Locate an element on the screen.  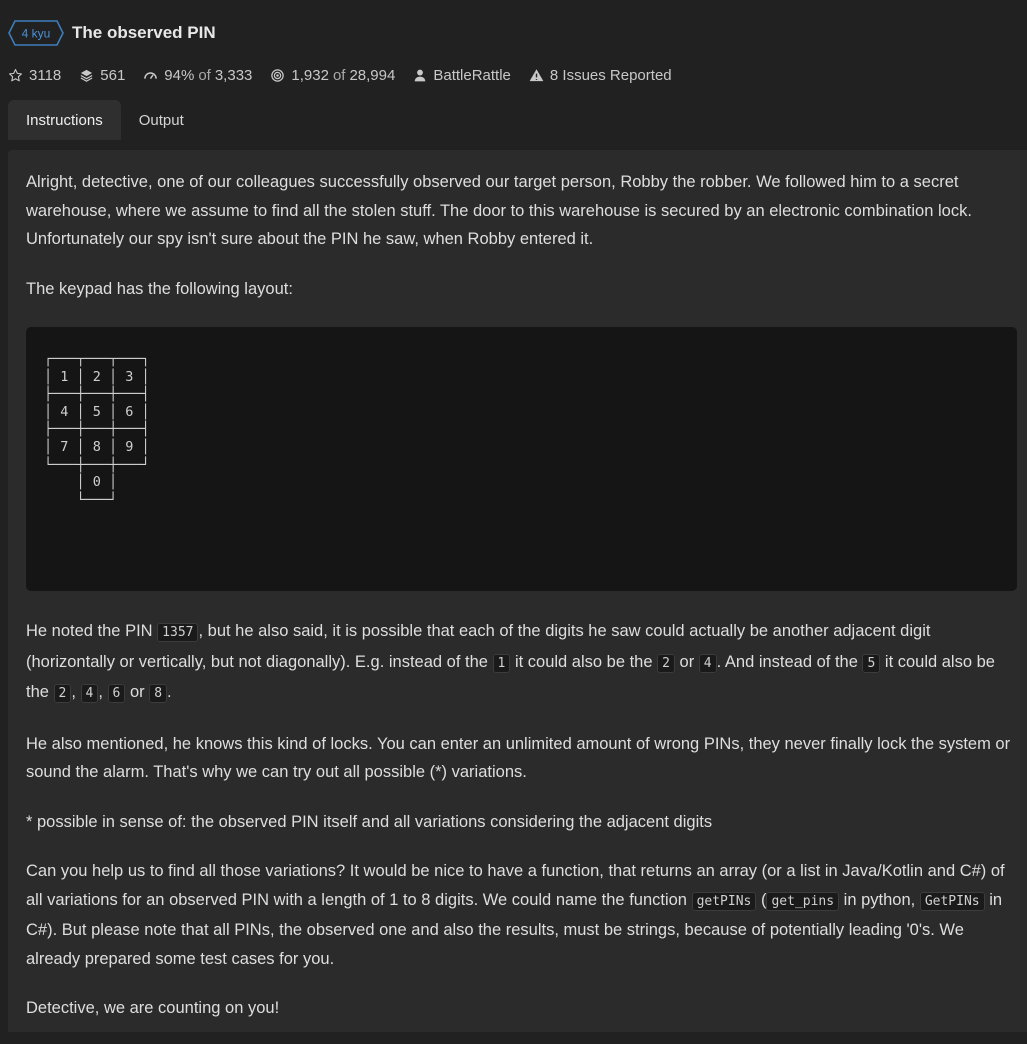
kata-title: The observed PIN is located at coordinates (144, 32).